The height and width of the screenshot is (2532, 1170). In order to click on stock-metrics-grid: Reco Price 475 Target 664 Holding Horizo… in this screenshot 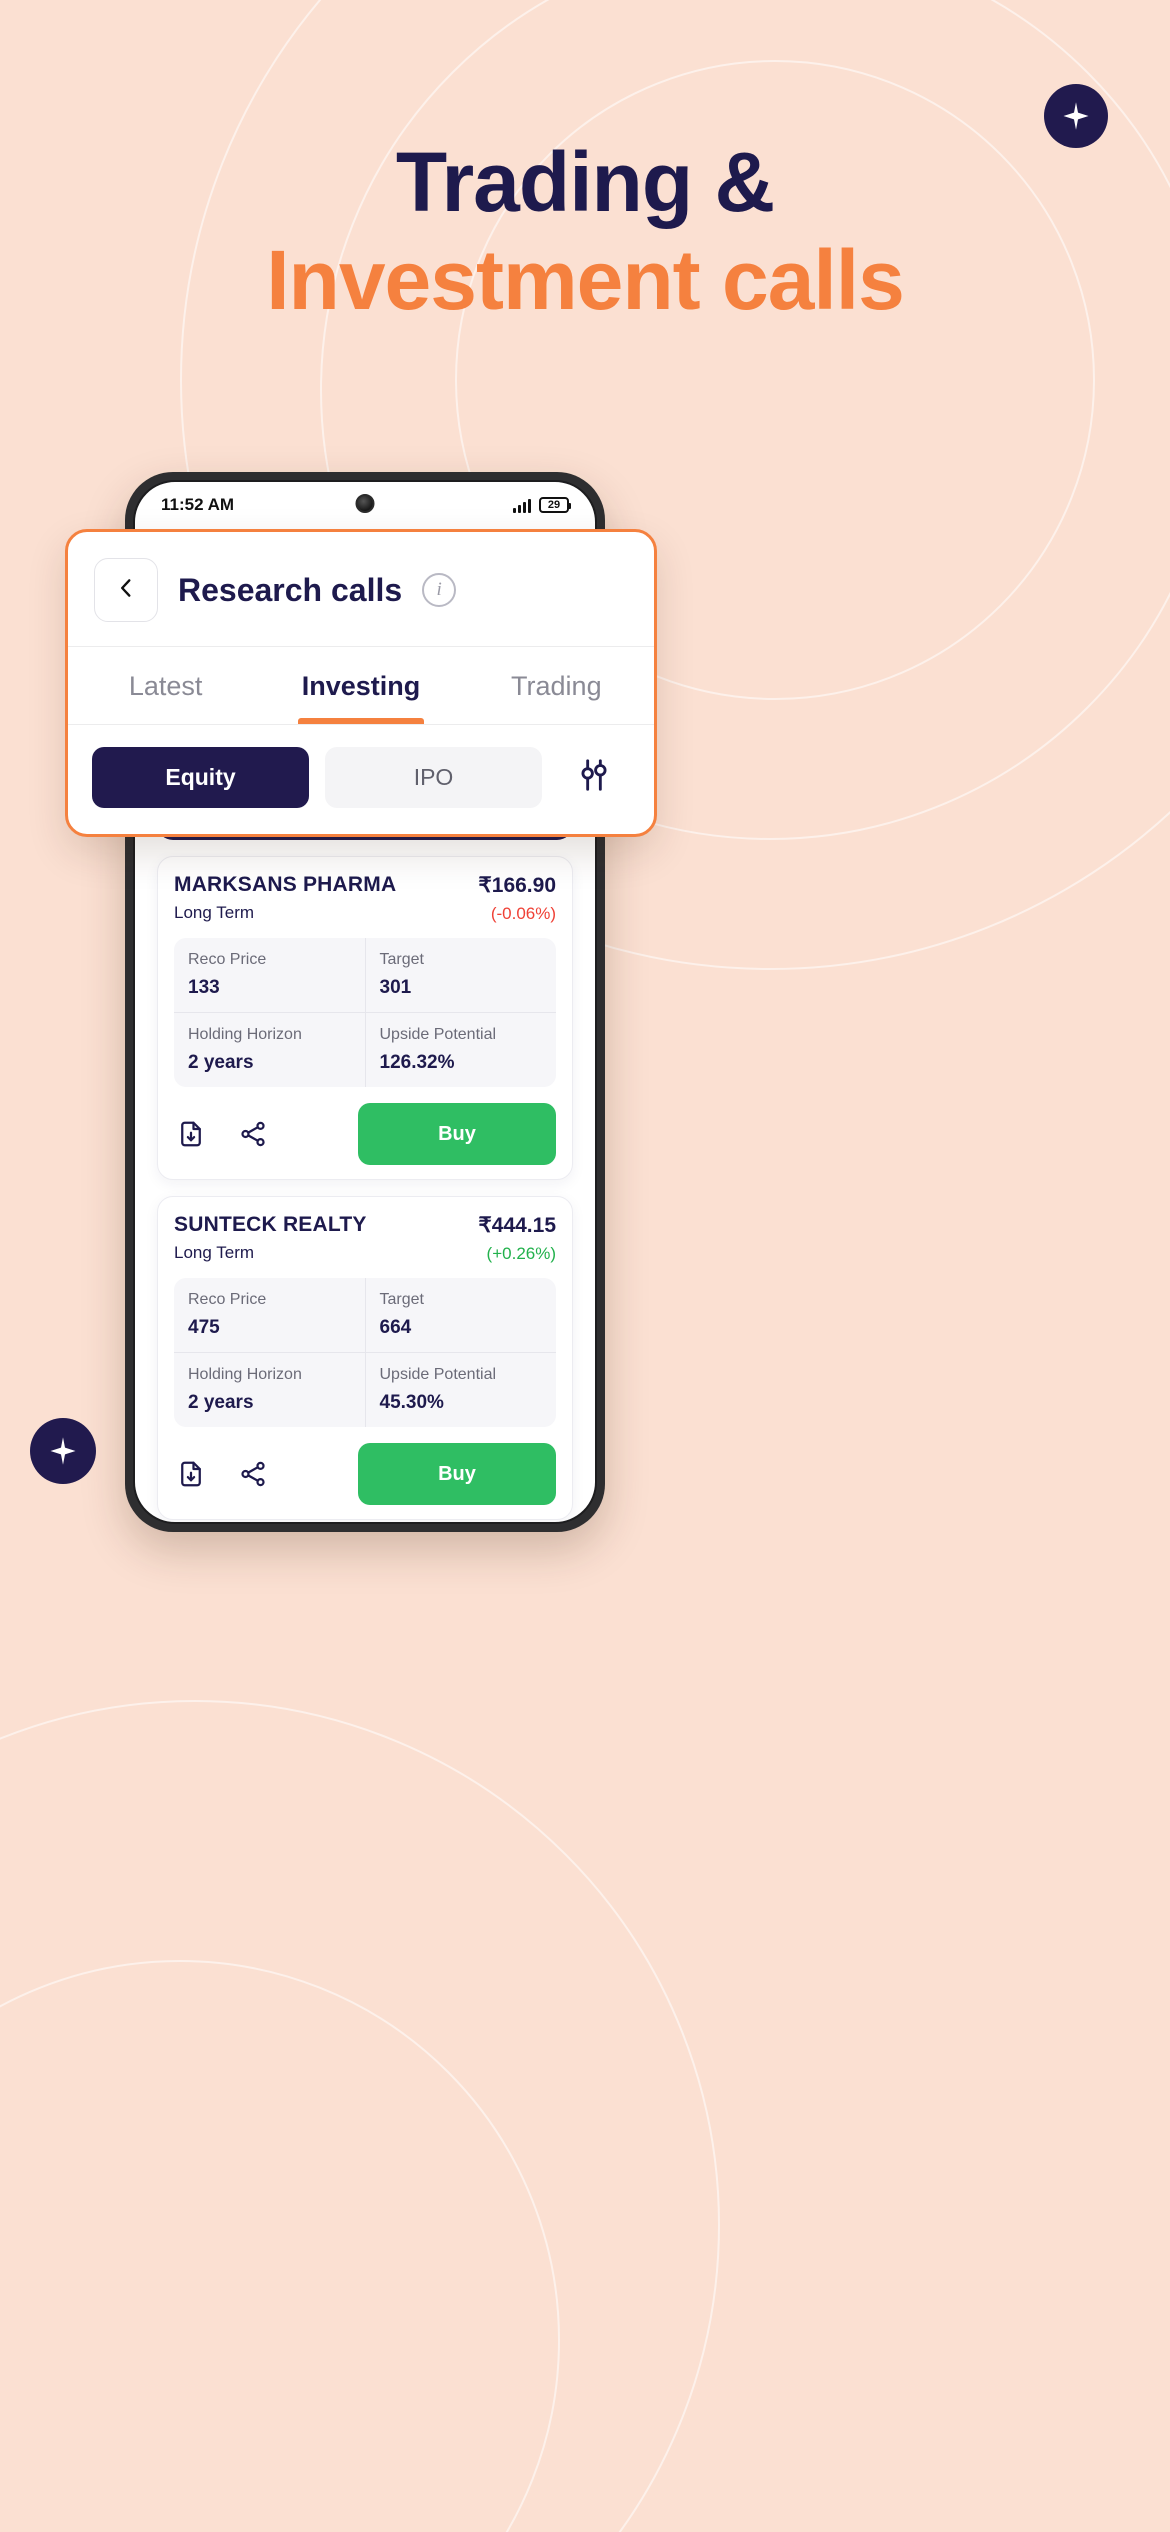, I will do `click(365, 1352)`.